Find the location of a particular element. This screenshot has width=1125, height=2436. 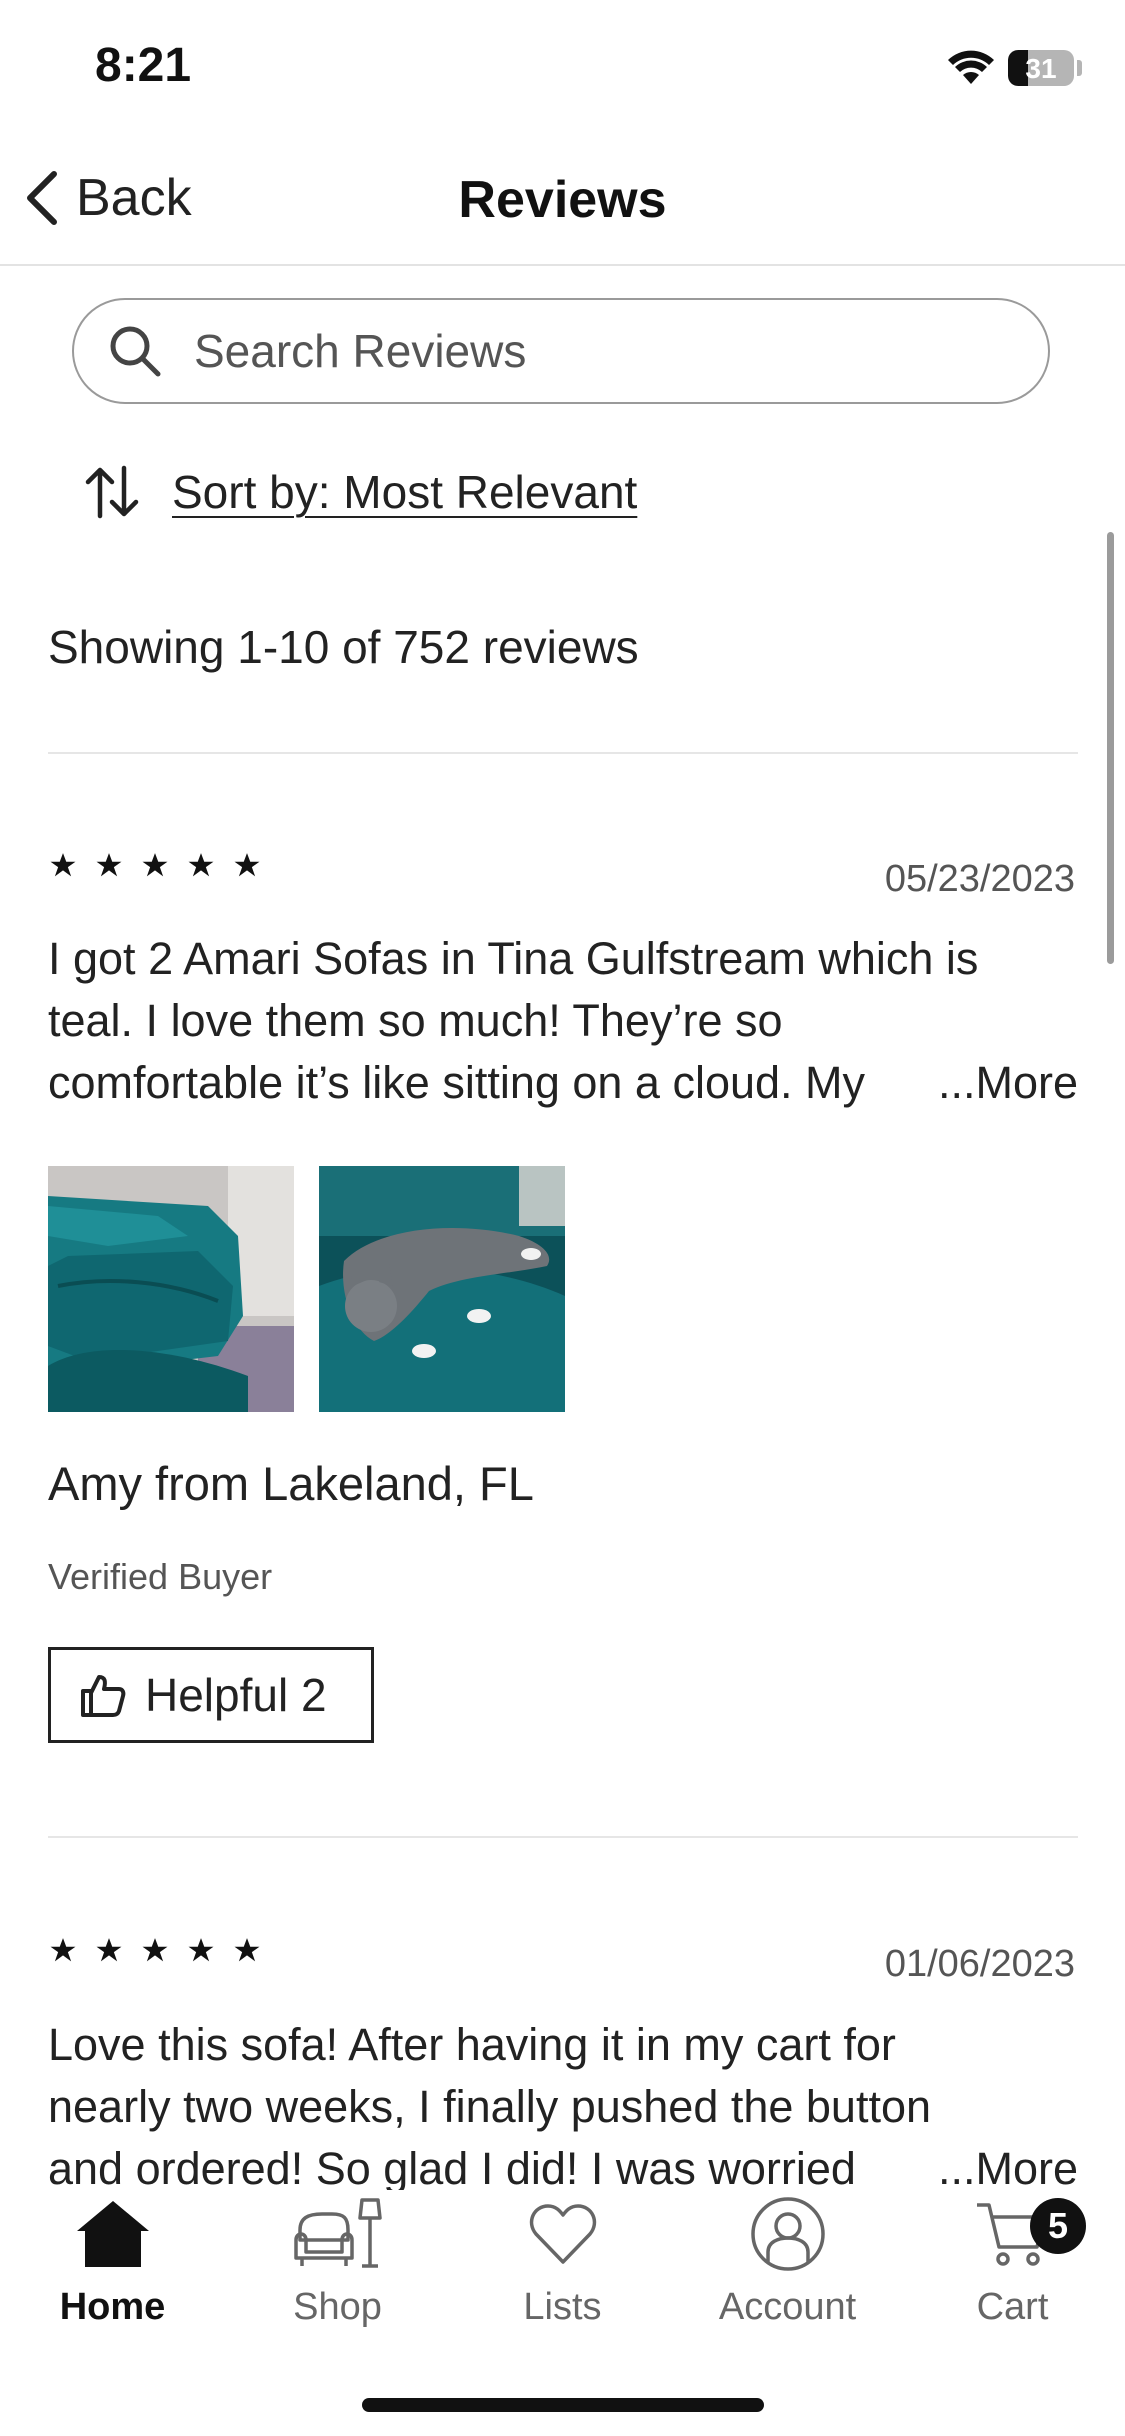

search-bar is located at coordinates (561, 351).